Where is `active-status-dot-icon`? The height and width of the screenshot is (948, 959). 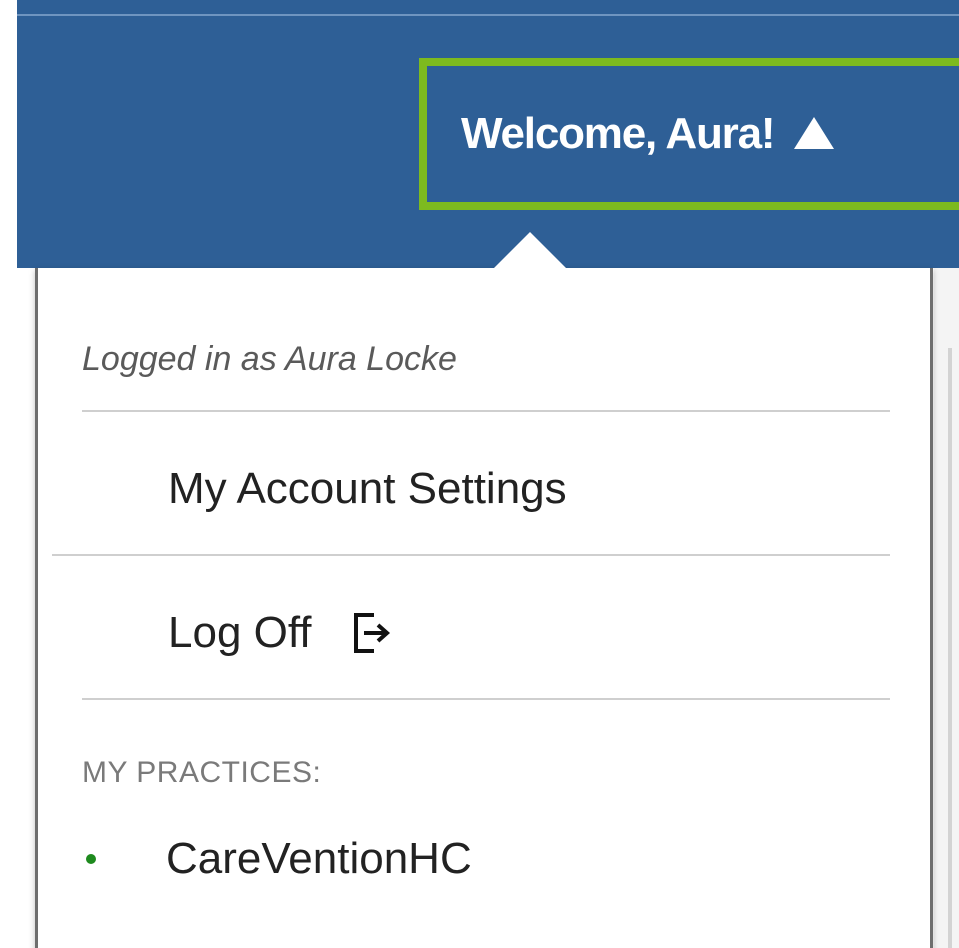
active-status-dot-icon is located at coordinates (91, 859).